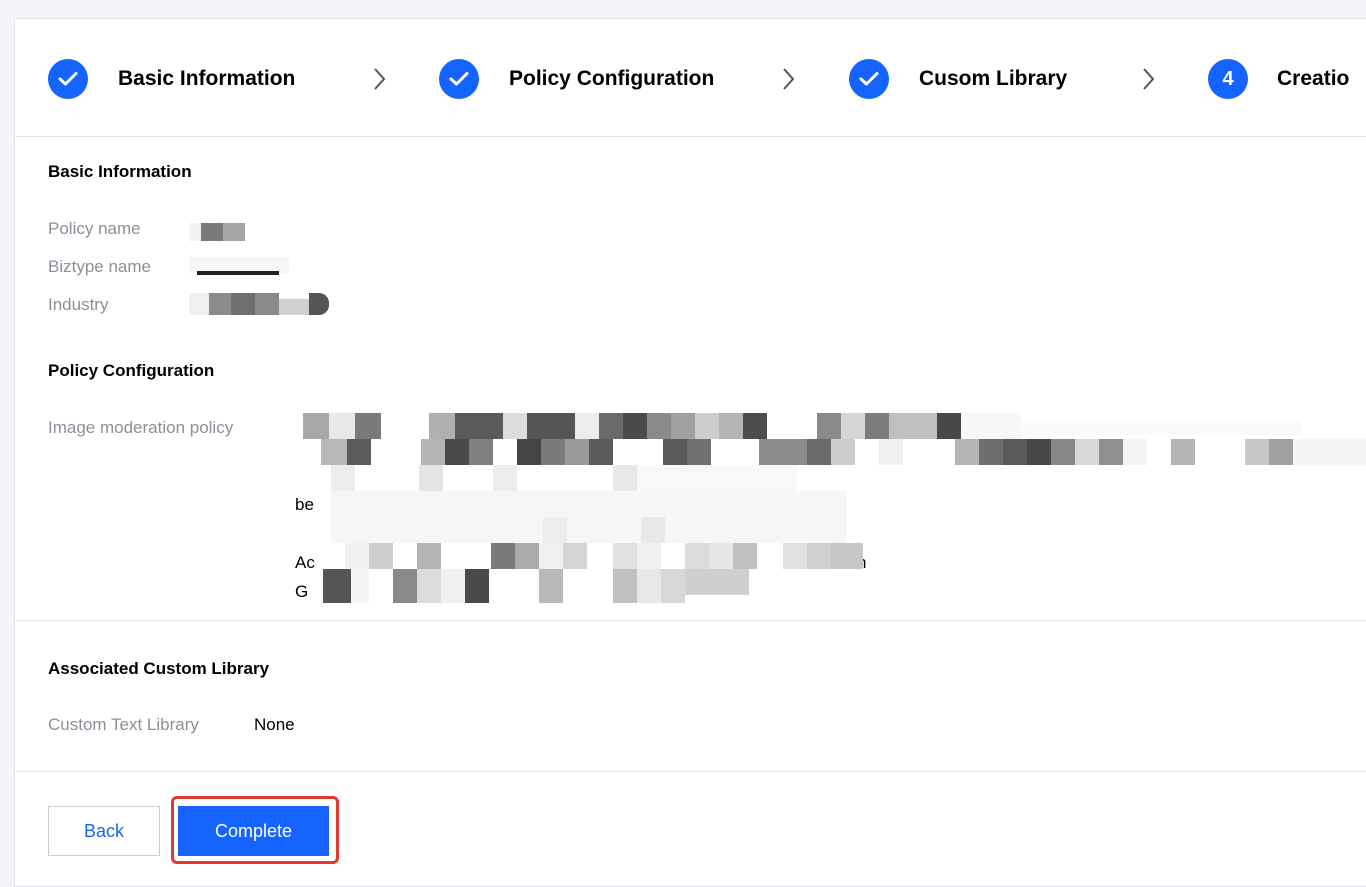 The image size is (1366, 887). I want to click on complete-button: Complete, so click(253, 831).